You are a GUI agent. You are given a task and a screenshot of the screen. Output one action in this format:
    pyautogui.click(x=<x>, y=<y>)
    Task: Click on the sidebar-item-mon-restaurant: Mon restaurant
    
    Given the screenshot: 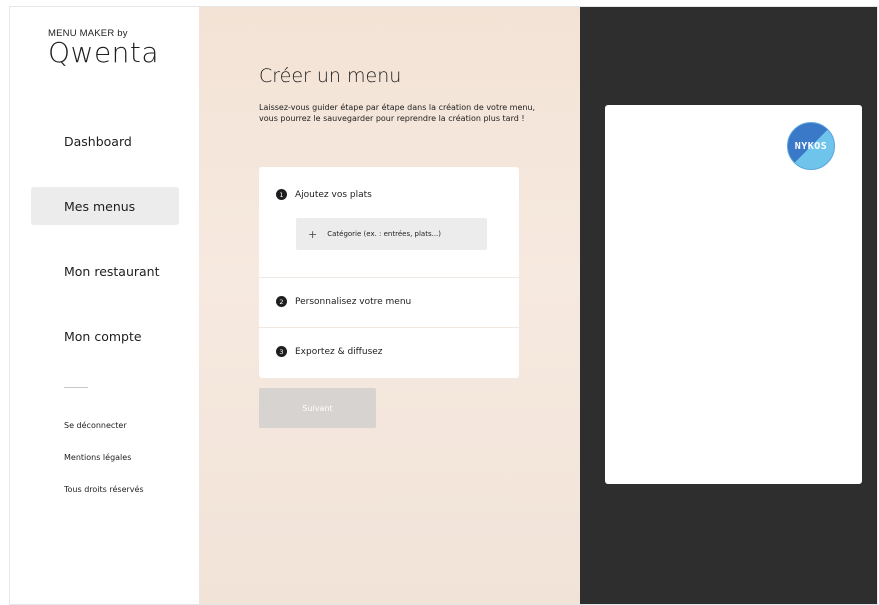 What is the action you would take?
    pyautogui.click(x=105, y=271)
    